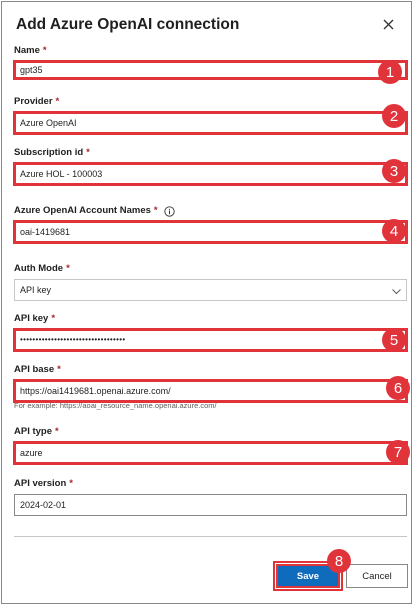 Image resolution: width=415 pixels, height=607 pixels. What do you see at coordinates (390, 72) in the screenshot?
I see `callout-badge-1: 1` at bounding box center [390, 72].